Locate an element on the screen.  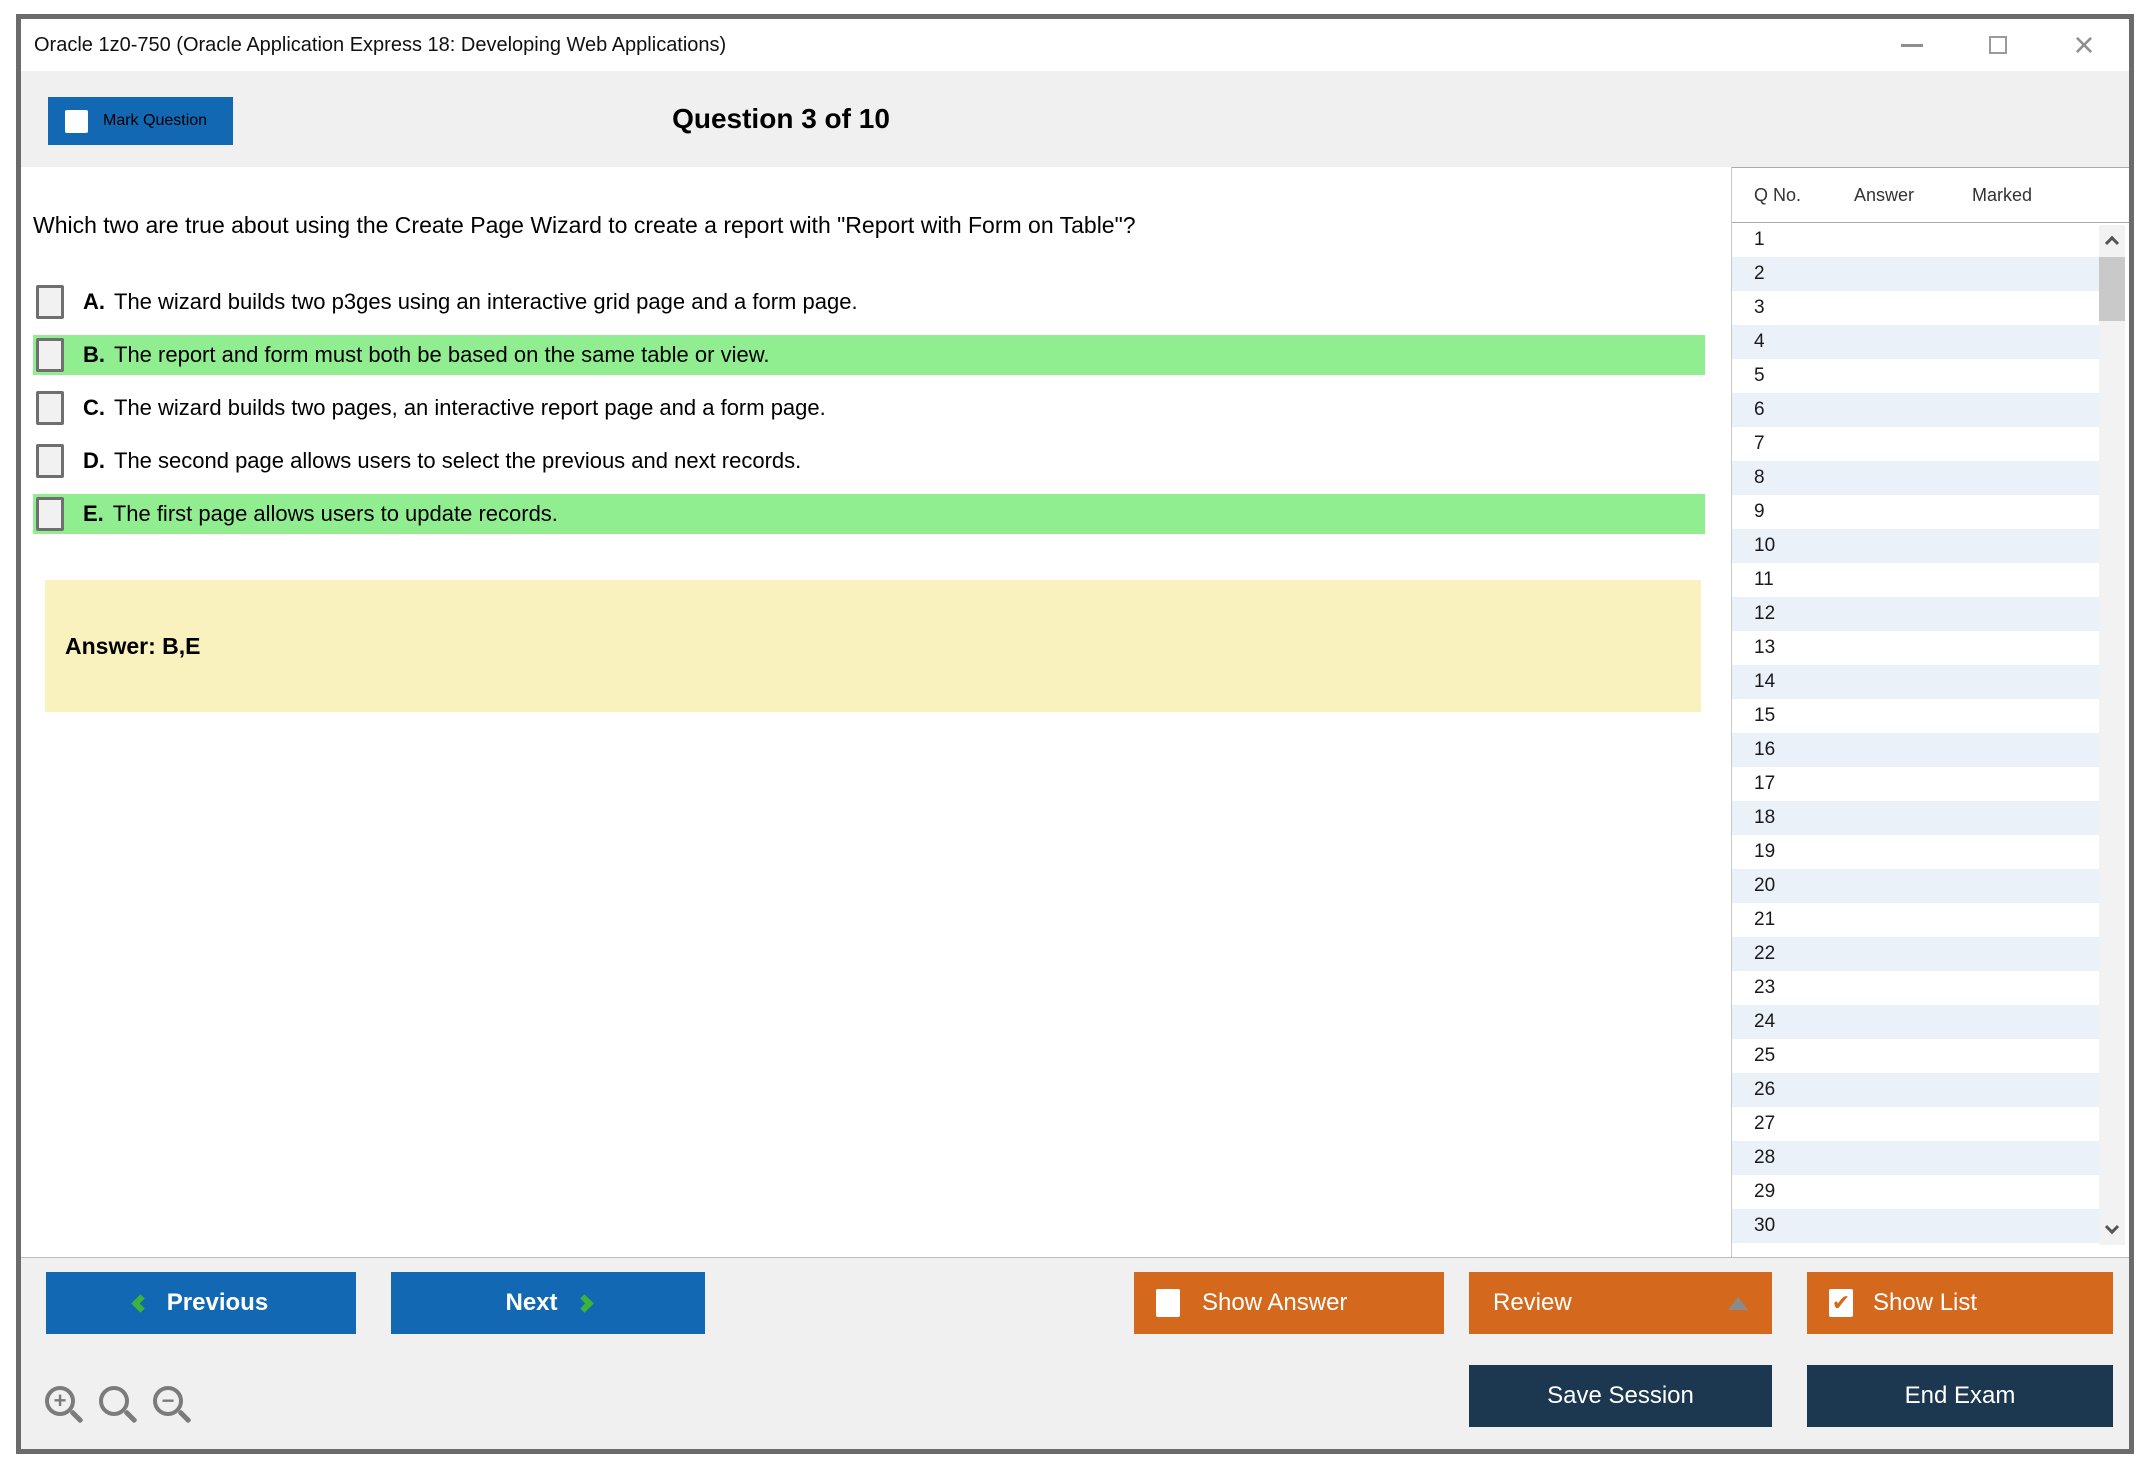
question-list-row: 4 is located at coordinates (1916, 342).